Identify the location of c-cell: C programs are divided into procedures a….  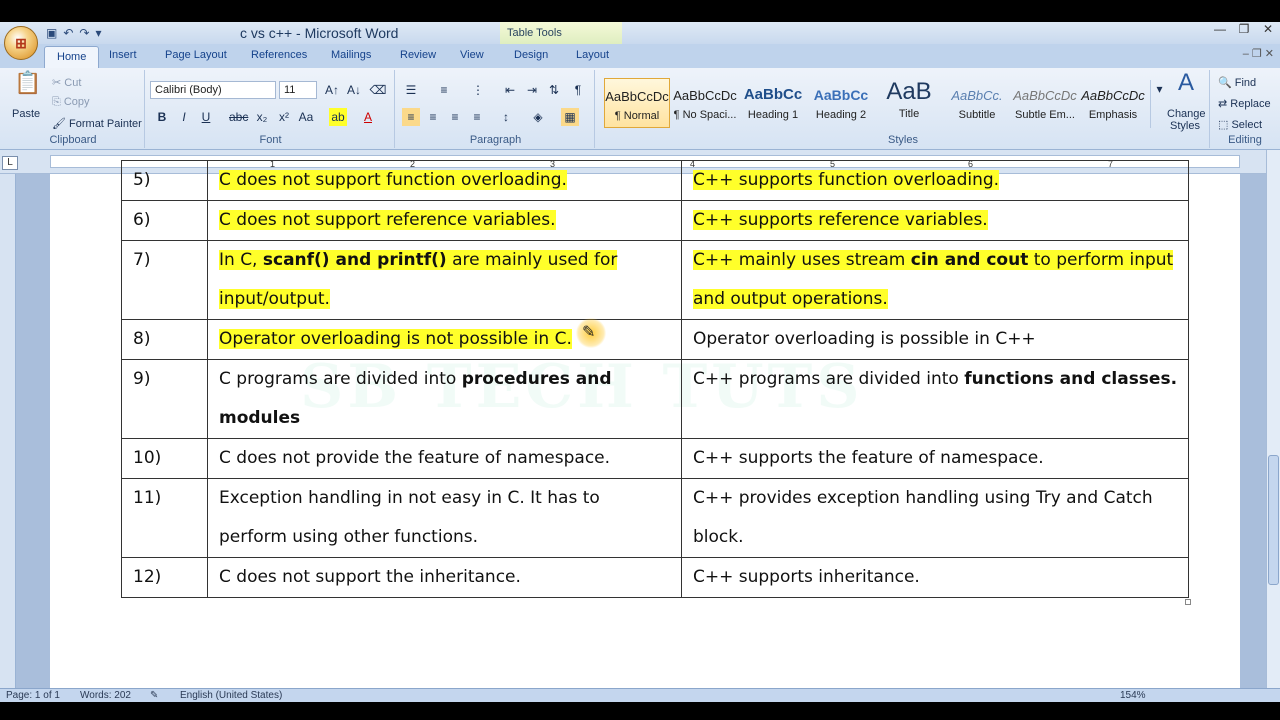
(444, 399).